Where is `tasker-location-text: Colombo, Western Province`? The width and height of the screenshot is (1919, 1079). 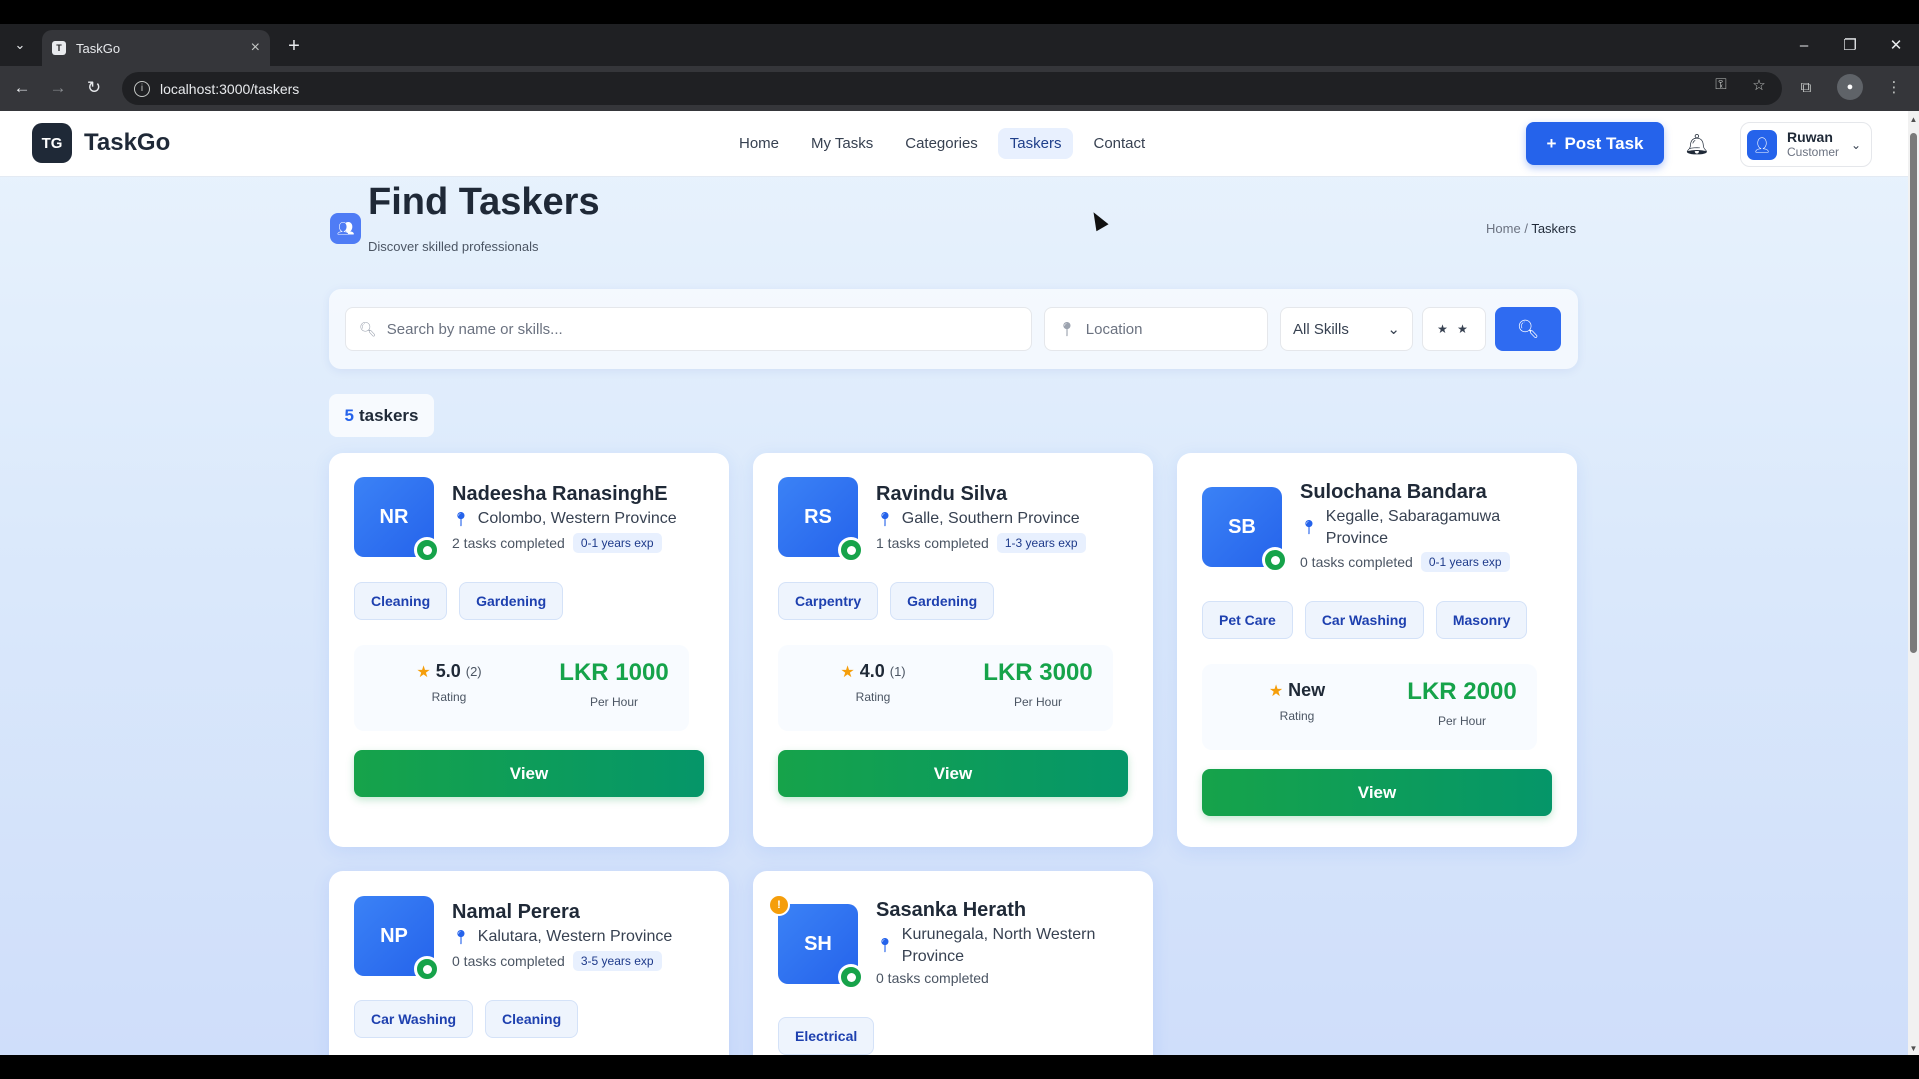 tasker-location-text: Colombo, Western Province is located at coordinates (577, 518).